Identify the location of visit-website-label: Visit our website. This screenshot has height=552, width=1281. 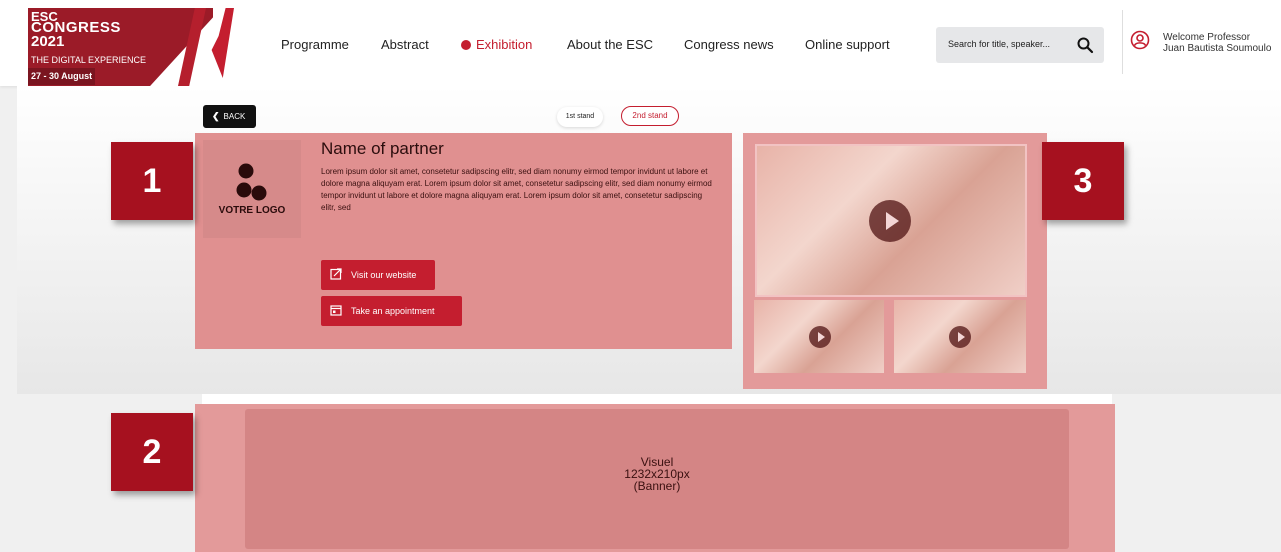
(384, 275).